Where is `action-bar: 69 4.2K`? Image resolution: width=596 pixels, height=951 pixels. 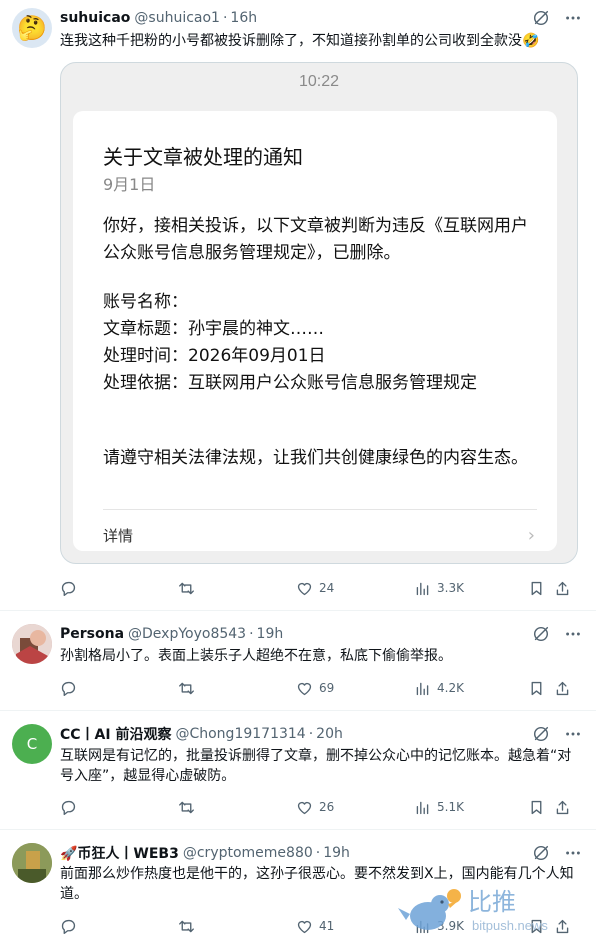
action-bar: 69 4.2K is located at coordinates (322, 688).